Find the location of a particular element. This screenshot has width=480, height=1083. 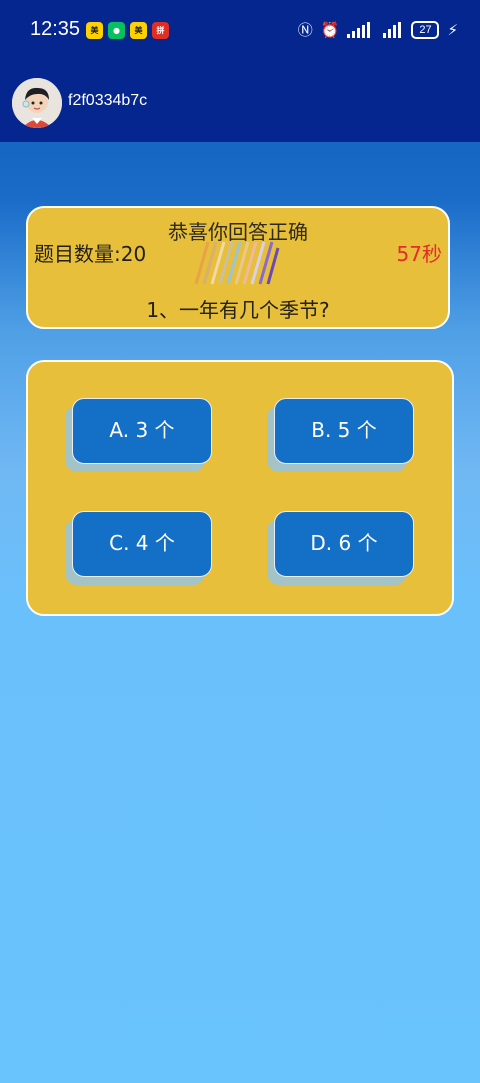

nfc-icon: Ⓝ is located at coordinates (305, 30).